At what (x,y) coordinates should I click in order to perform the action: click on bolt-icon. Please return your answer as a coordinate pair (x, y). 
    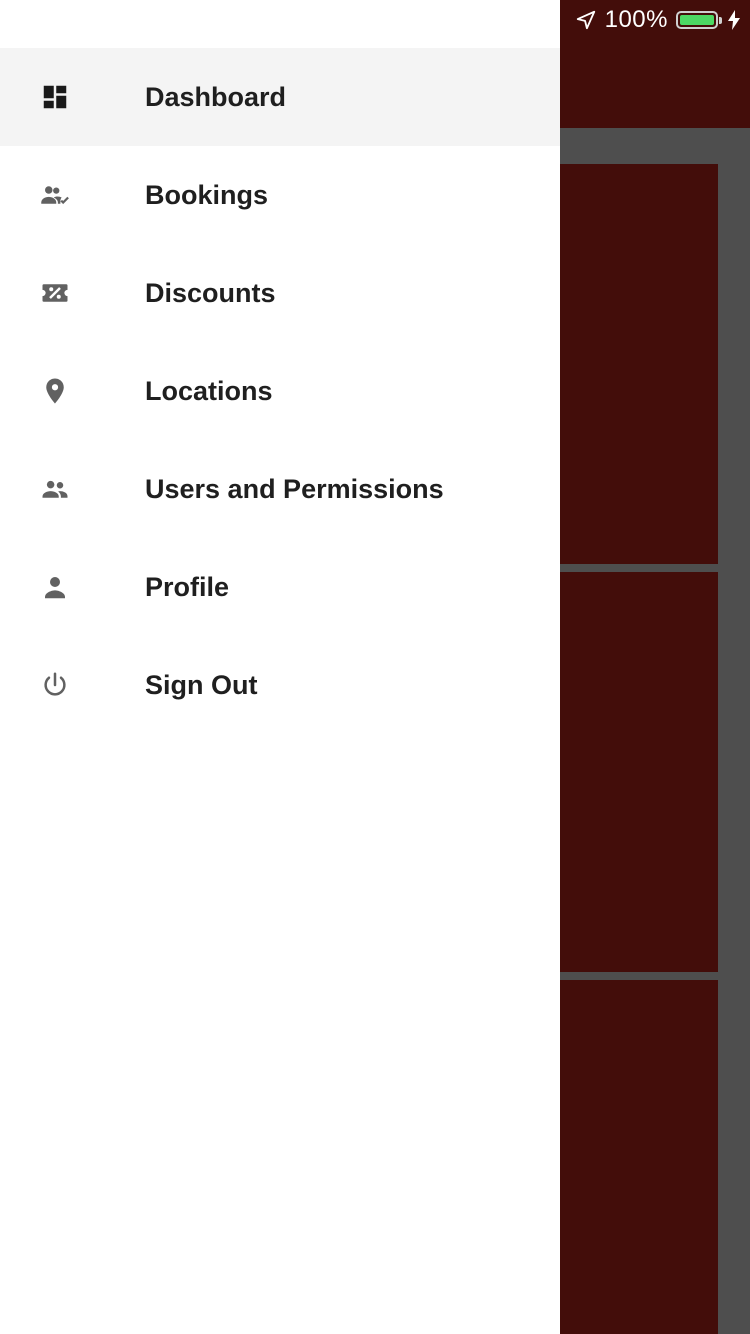
    Looking at the image, I should click on (734, 20).